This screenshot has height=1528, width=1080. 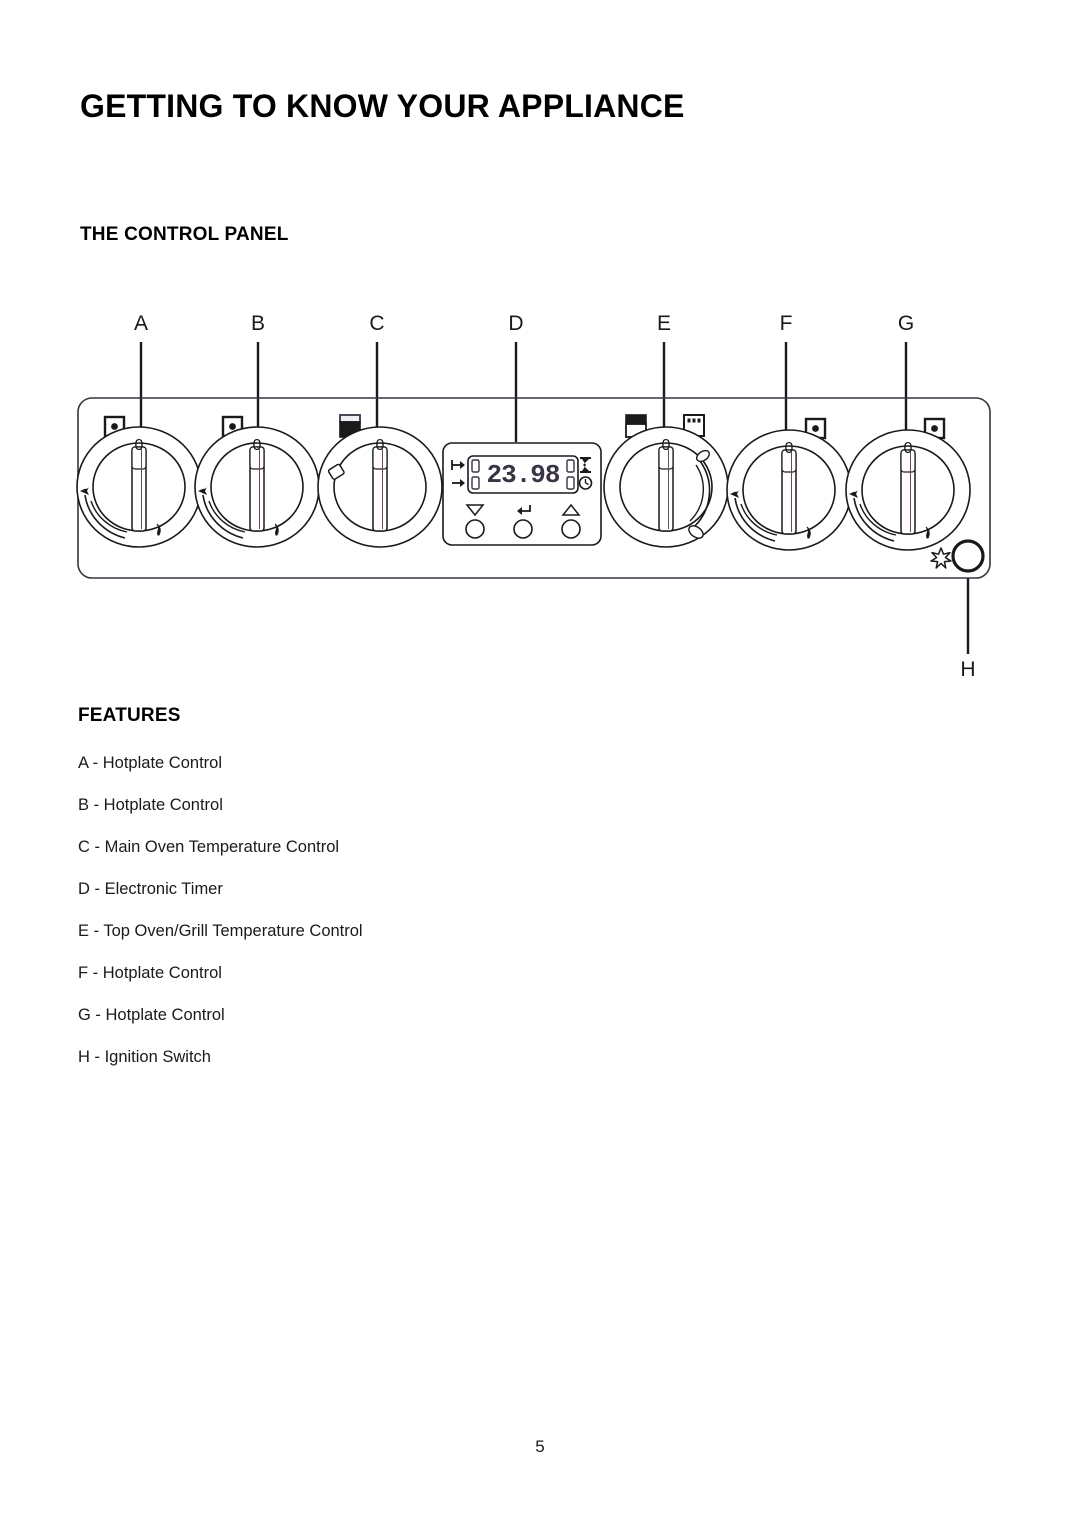 I want to click on callout-label-f: F, so click(x=786, y=323).